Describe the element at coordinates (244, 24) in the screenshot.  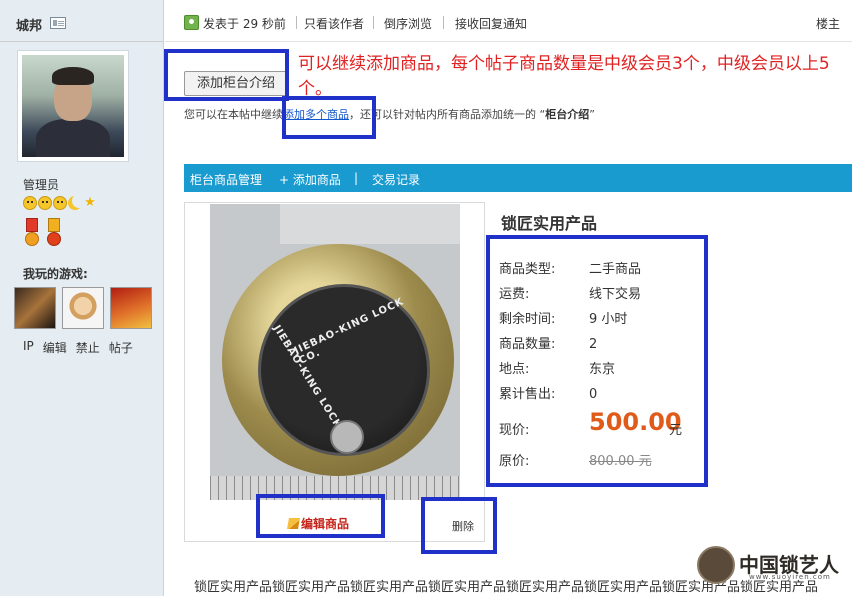
I see `post-time: 发表于 29 秒前` at that location.